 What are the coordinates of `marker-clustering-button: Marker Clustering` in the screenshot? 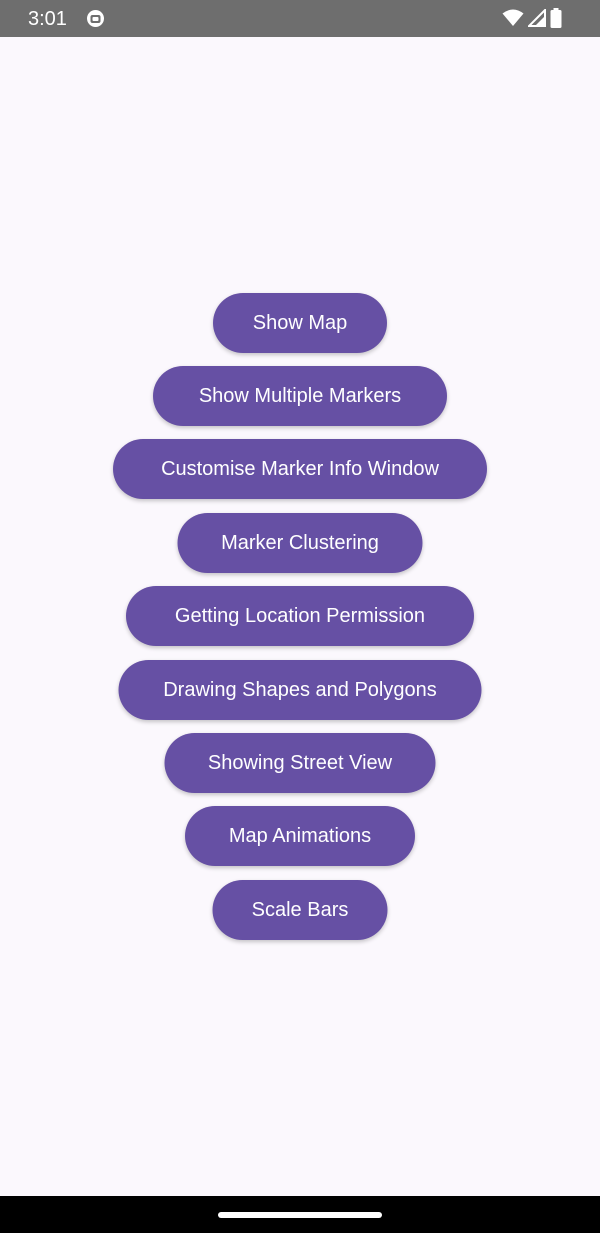 It's located at (300, 543).